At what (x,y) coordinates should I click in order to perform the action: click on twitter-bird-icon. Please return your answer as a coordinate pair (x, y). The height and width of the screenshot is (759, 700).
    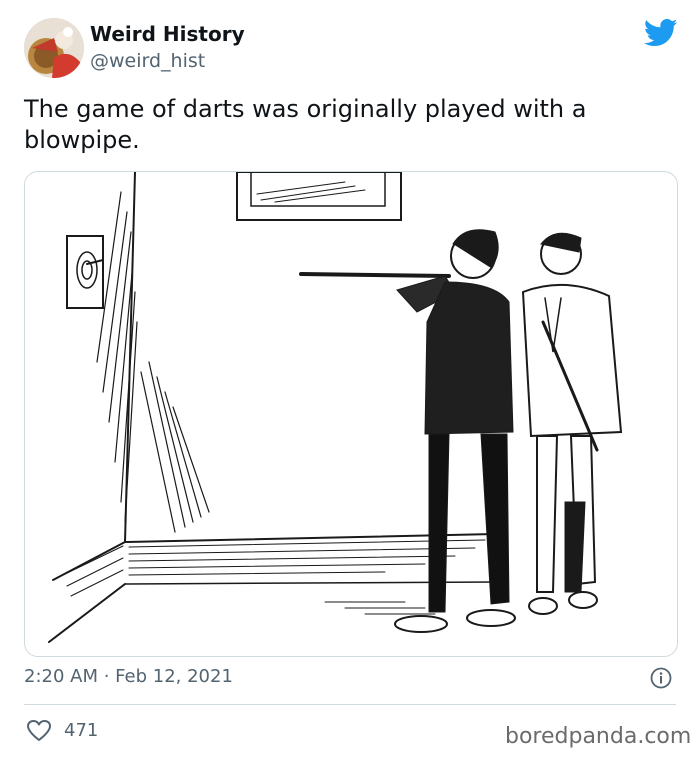
    Looking at the image, I should click on (660, 33).